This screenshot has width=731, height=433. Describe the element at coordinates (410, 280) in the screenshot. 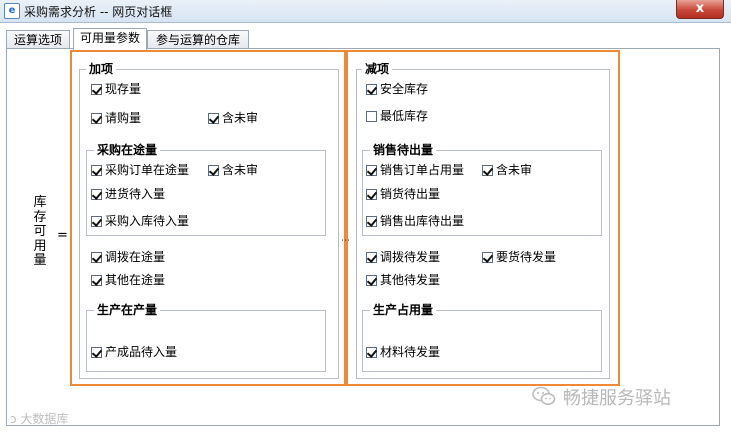

I see `checkbox-label: 其他待发量` at that location.